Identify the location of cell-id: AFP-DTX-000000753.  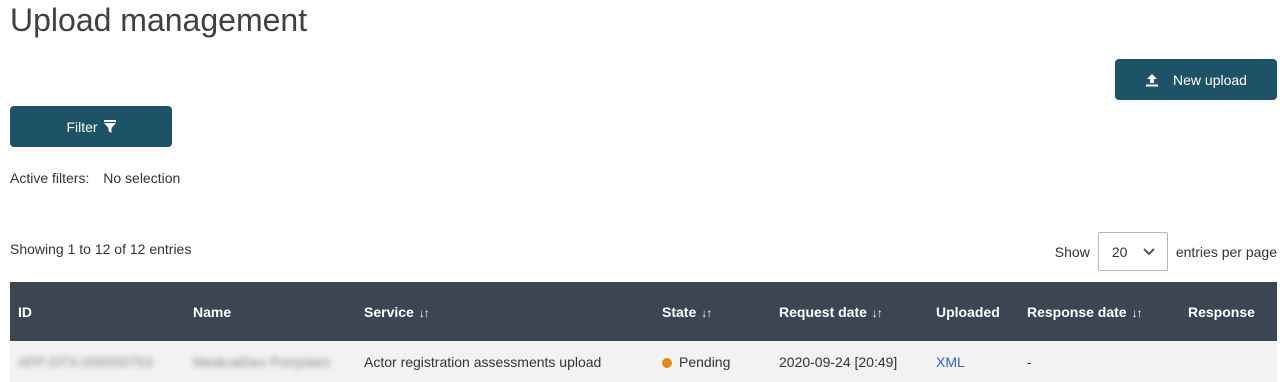
(85, 361).